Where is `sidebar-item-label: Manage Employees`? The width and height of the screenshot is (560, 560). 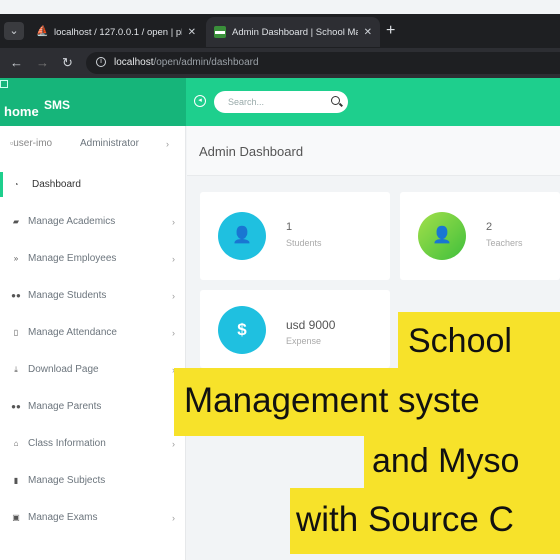
sidebar-item-label: Manage Employees is located at coordinates (72, 258).